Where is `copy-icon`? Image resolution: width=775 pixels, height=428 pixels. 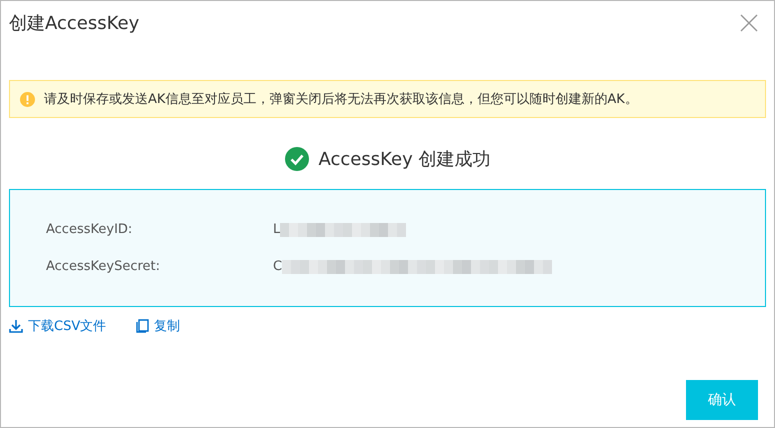 copy-icon is located at coordinates (143, 326).